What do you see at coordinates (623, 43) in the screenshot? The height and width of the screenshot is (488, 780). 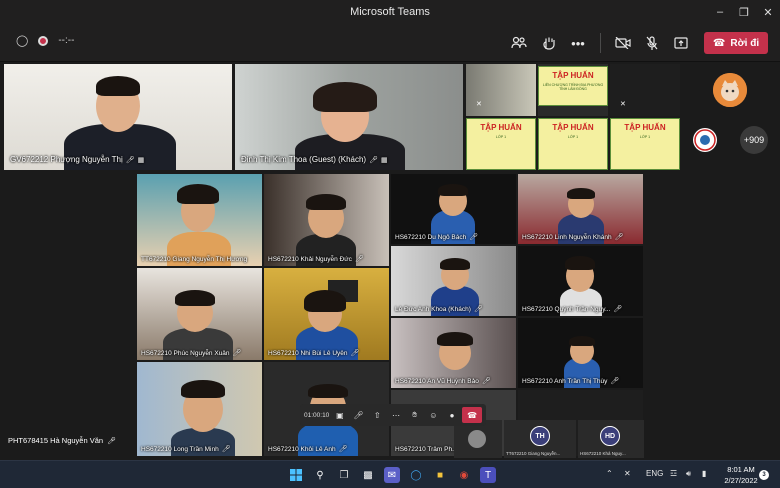 I see `camera-off-icon` at bounding box center [623, 43].